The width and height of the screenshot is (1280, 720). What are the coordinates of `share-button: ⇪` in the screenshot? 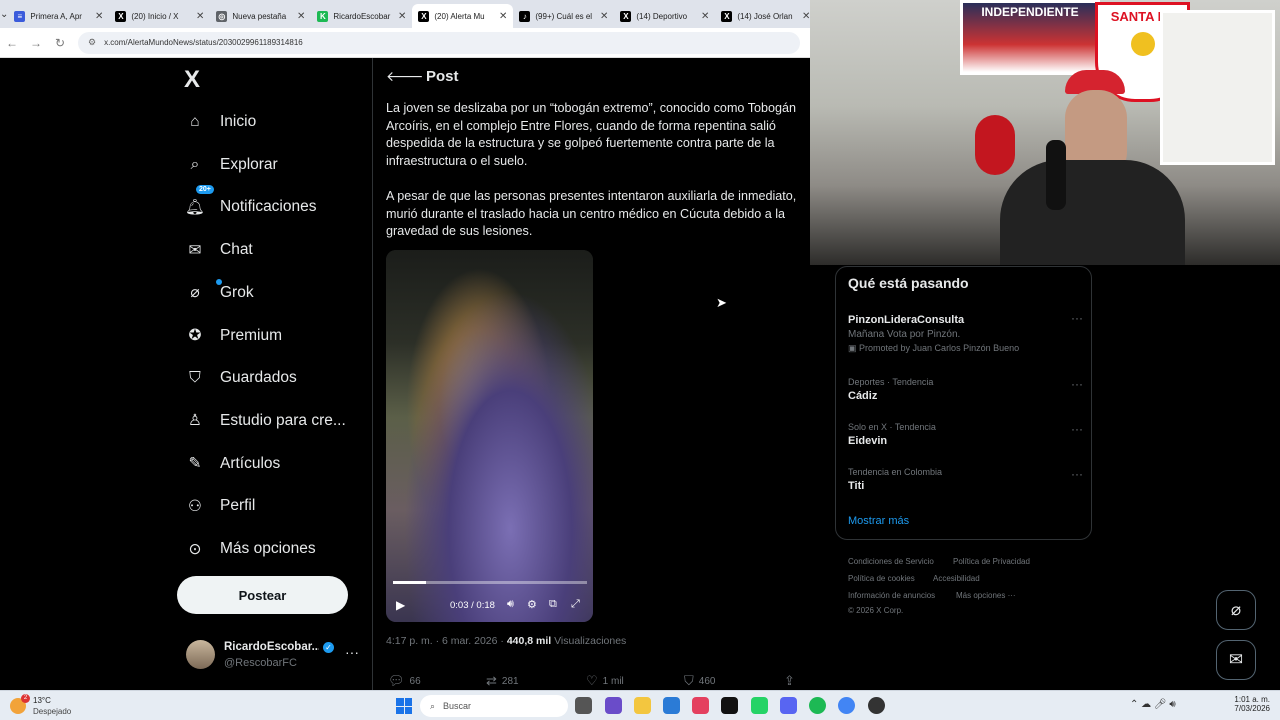 It's located at (792, 681).